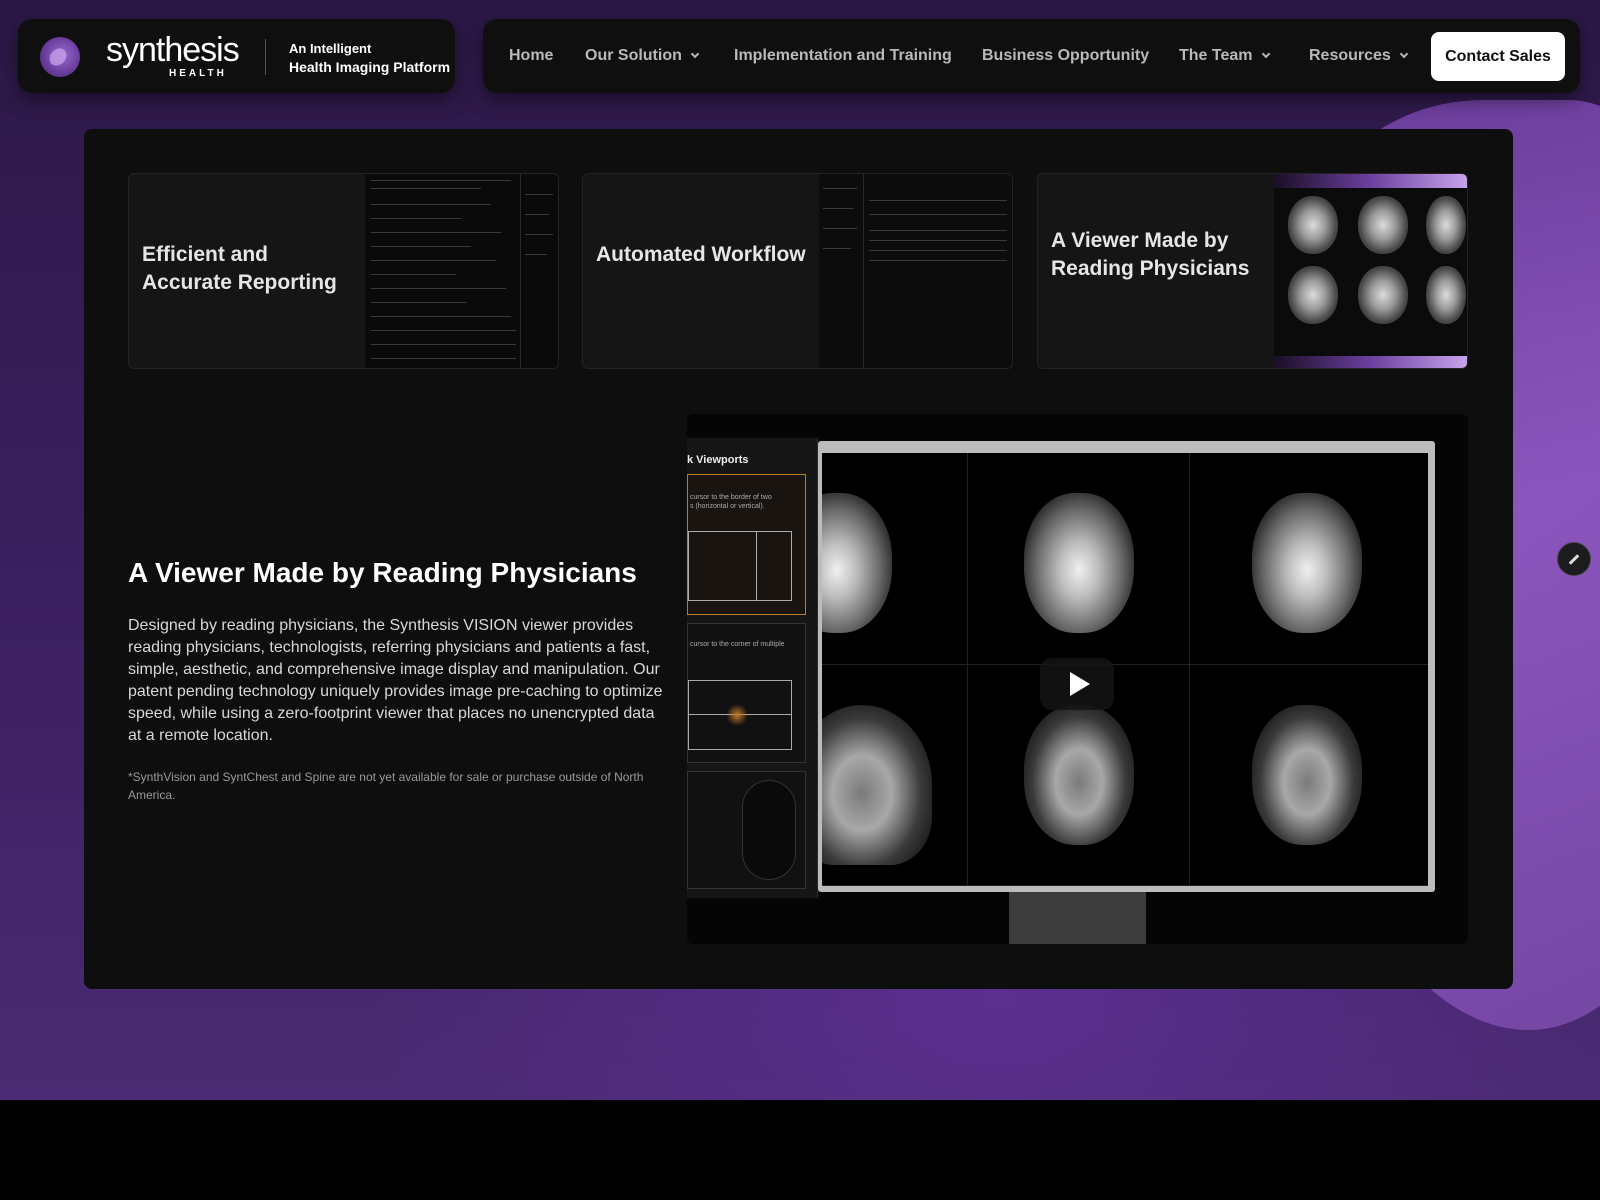 The image size is (1600, 1200). Describe the element at coordinates (746, 830) in the screenshot. I see `mouse-illustration` at that location.